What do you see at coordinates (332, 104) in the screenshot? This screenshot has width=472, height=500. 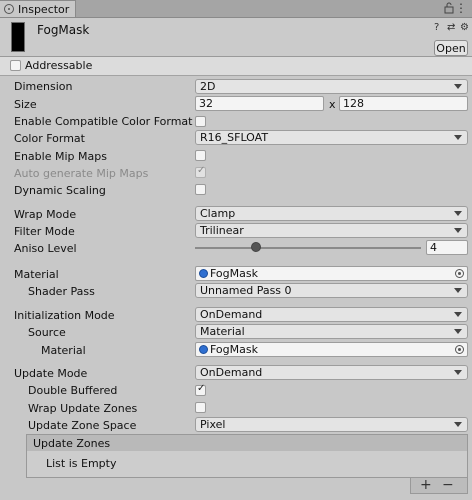 I see `size-separator: x` at bounding box center [332, 104].